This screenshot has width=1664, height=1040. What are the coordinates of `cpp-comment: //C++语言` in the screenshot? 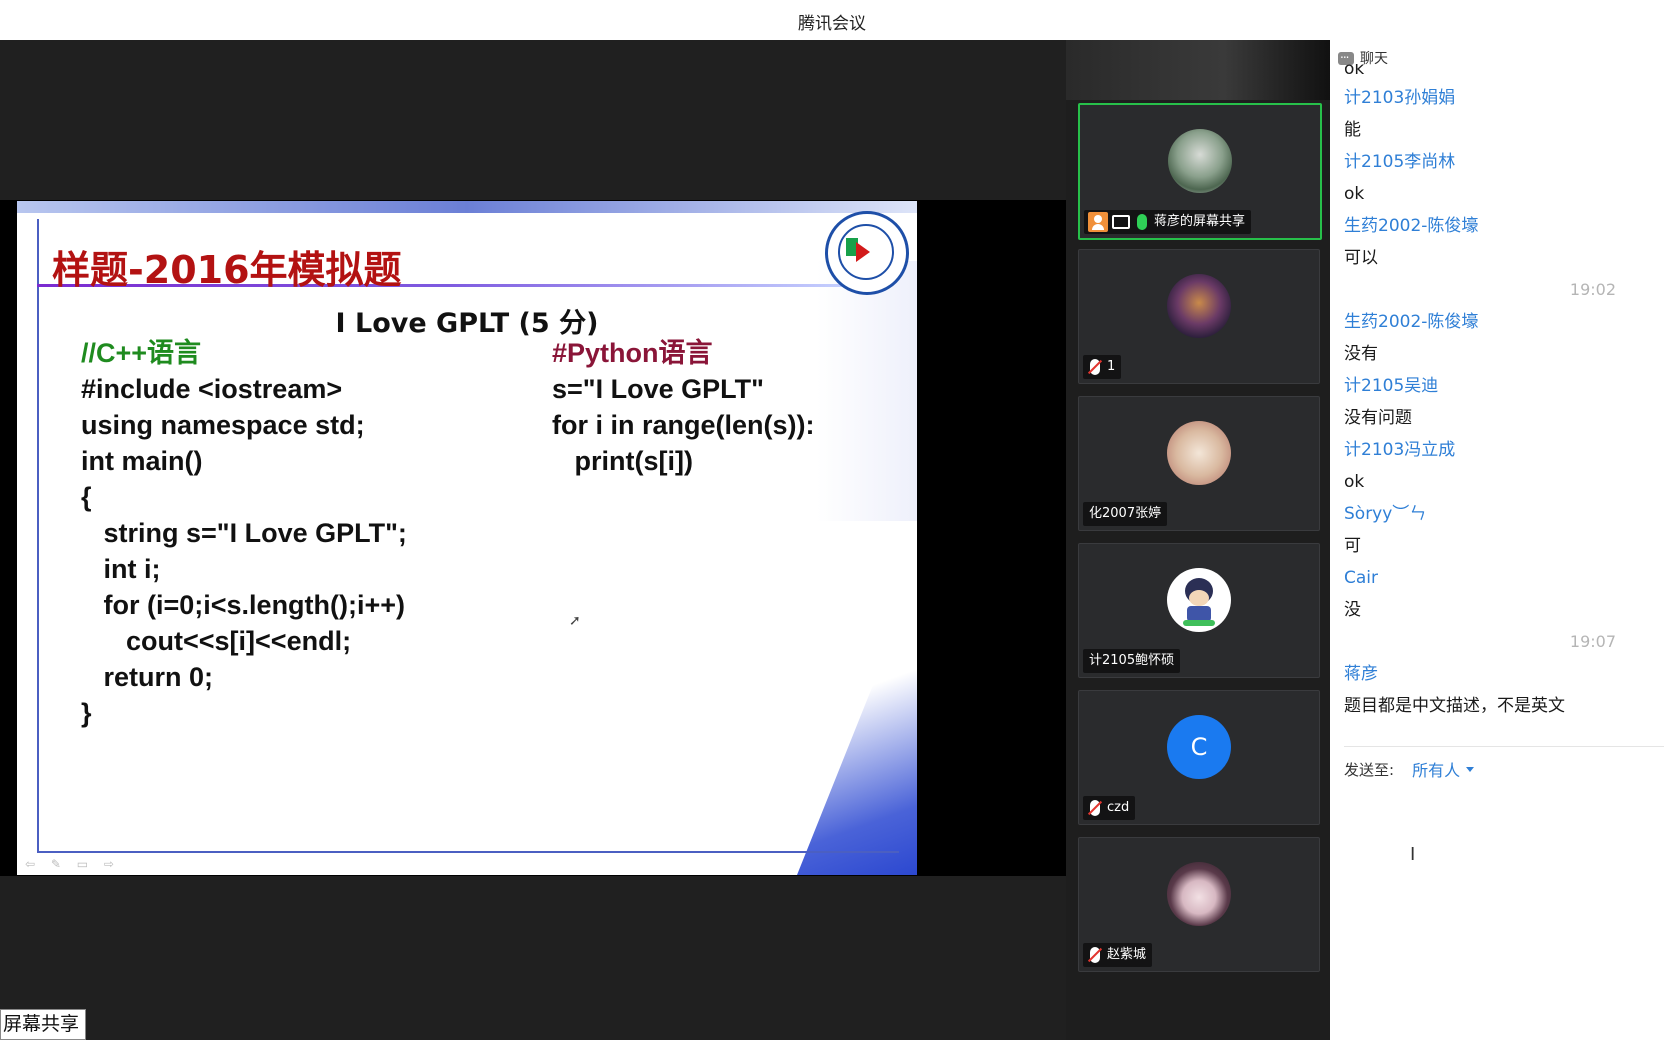 It's located at (141, 353).